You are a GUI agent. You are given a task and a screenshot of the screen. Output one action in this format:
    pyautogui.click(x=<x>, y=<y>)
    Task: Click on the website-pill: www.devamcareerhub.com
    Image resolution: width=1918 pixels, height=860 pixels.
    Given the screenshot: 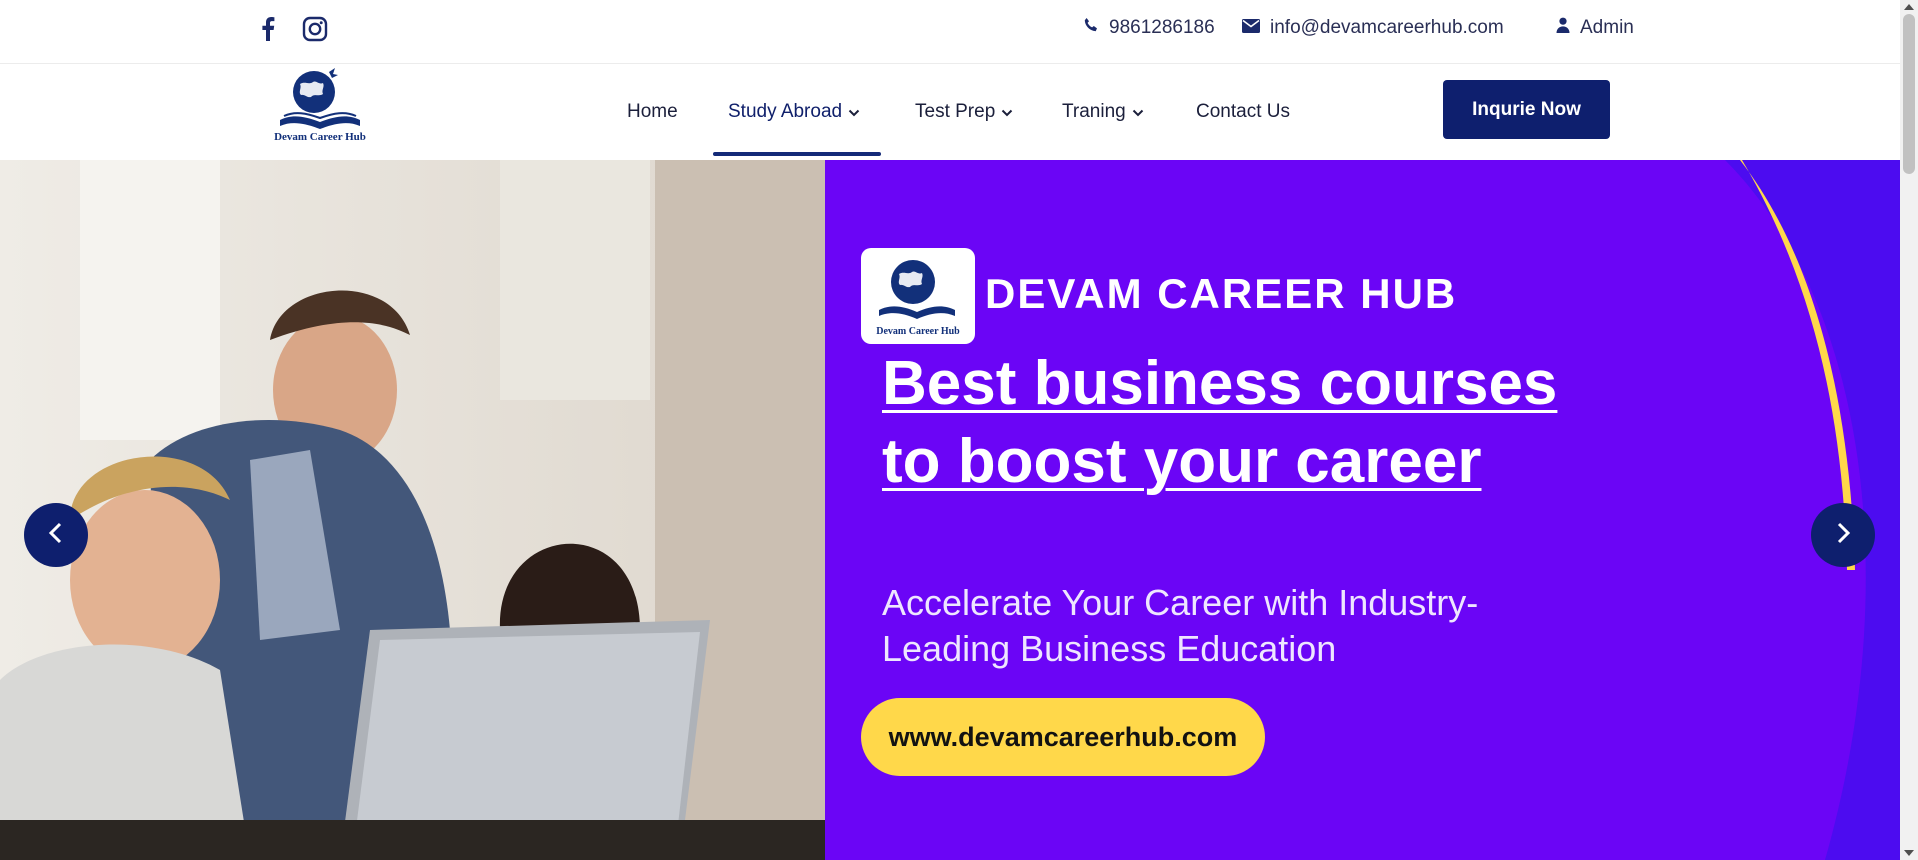 What is the action you would take?
    pyautogui.click(x=1063, y=737)
    